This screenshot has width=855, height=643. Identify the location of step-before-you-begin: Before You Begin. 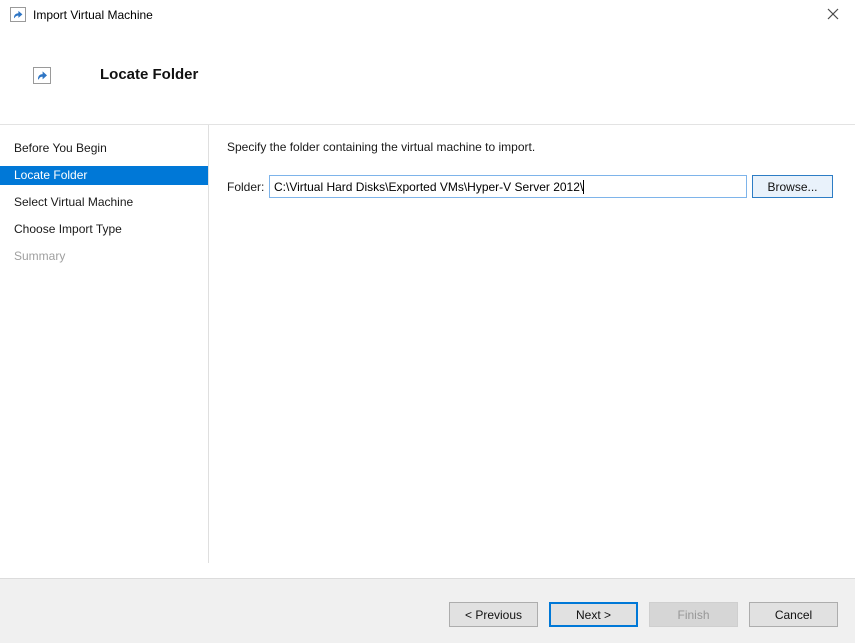
(104, 152).